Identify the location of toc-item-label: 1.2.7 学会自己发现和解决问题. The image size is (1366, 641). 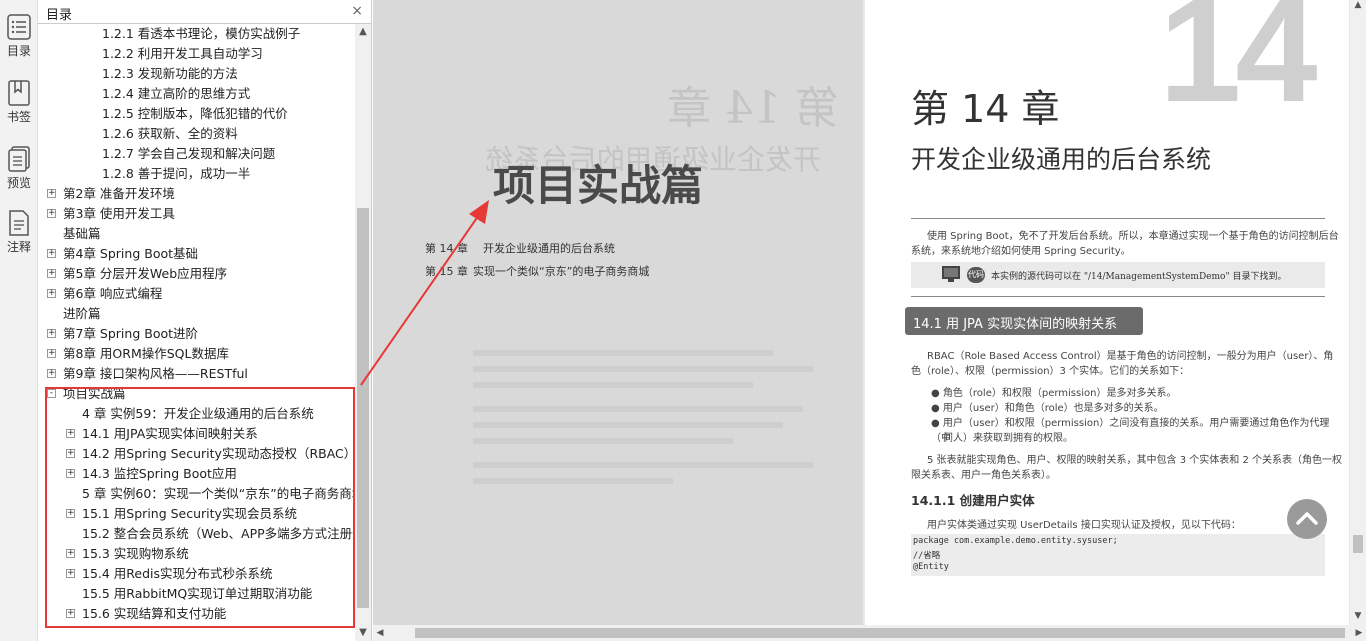
(189, 153).